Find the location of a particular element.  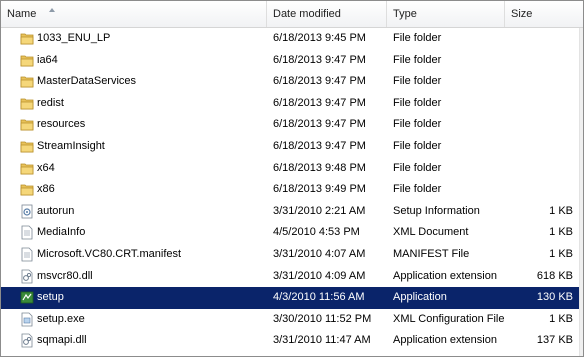

file-name: resources is located at coordinates (61, 124).